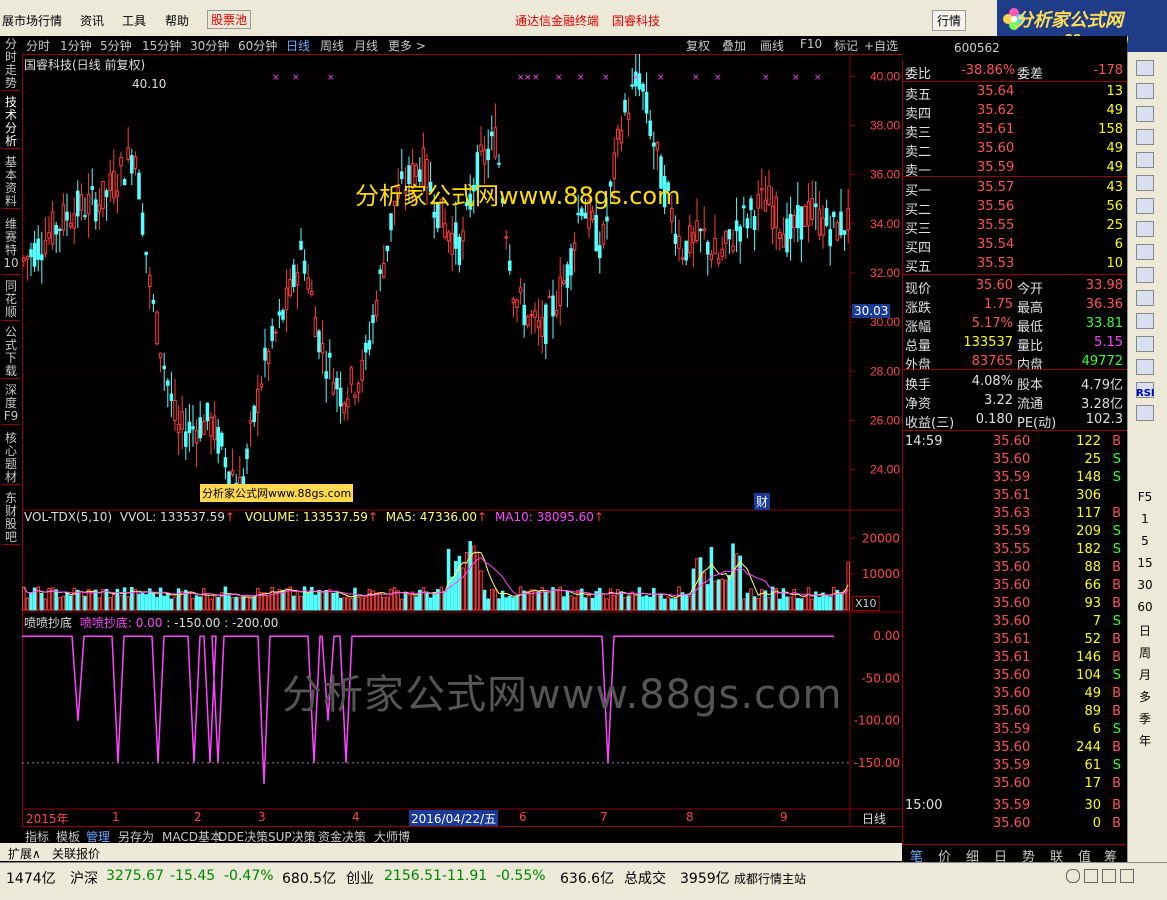  Describe the element at coordinates (1145, 497) in the screenshot. I see `period-shortcut: F5` at that location.